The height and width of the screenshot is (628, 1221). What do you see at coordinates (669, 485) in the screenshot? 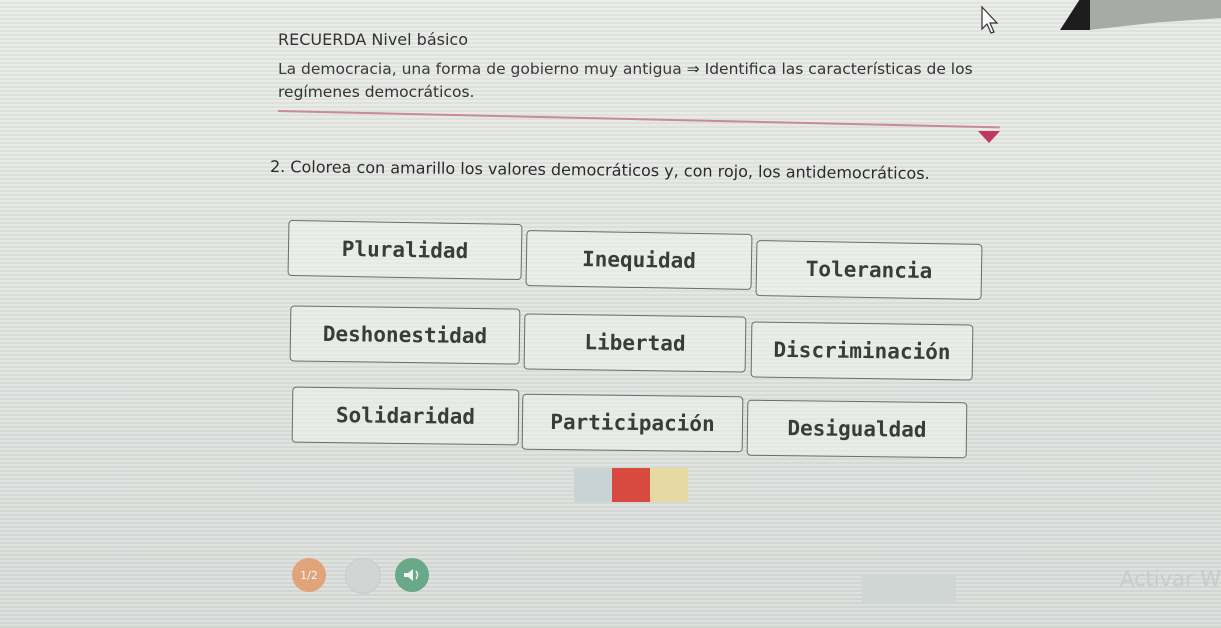
I see `swatch-yellow` at bounding box center [669, 485].